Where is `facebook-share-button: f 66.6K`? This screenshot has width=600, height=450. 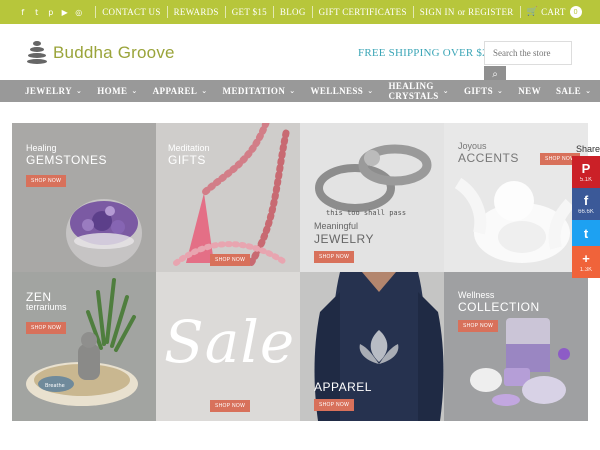
facebook-share-button: f 66.6K is located at coordinates (586, 204).